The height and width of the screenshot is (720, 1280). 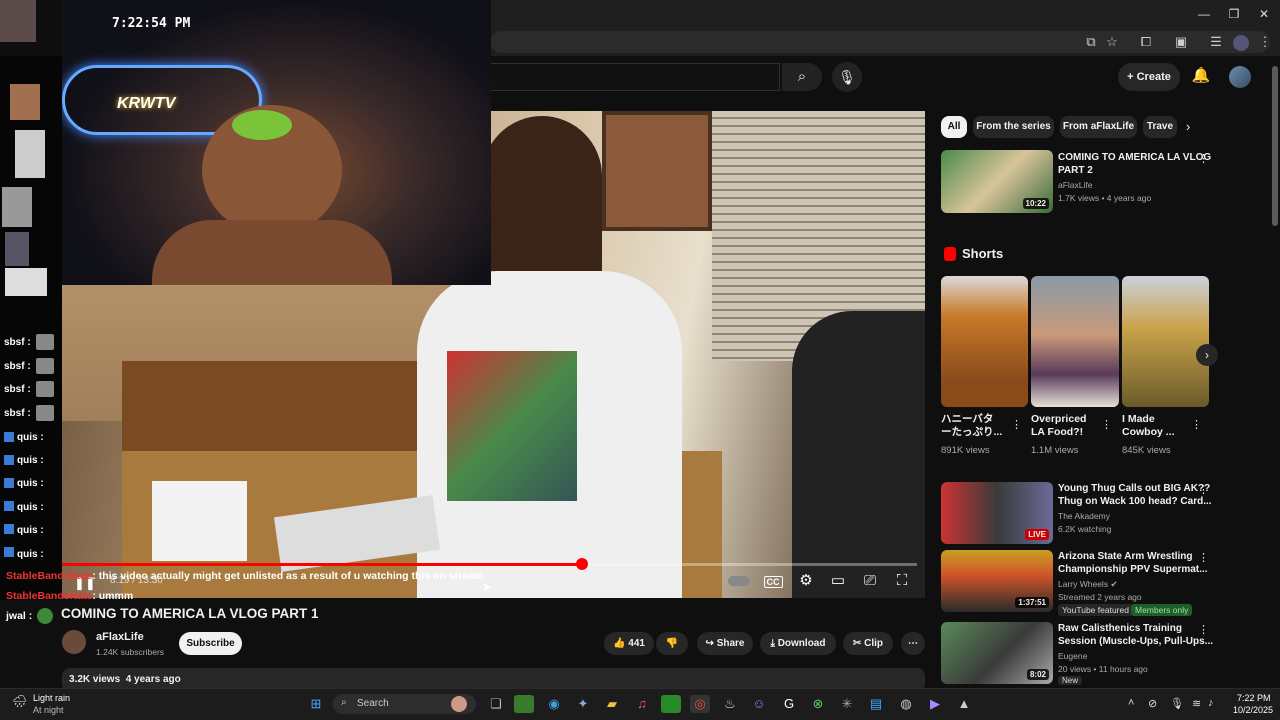 I want to click on person-right, so click(x=858, y=454).